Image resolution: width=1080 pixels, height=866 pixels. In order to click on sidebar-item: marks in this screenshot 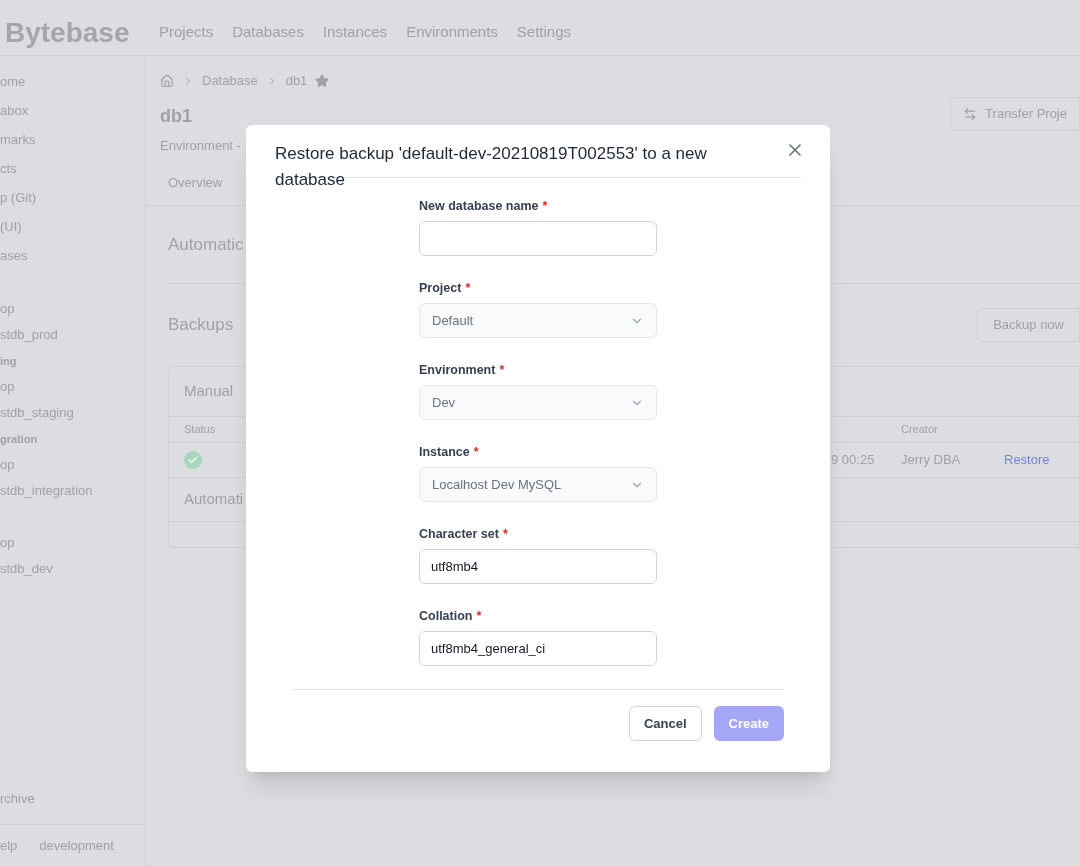, I will do `click(72, 139)`.